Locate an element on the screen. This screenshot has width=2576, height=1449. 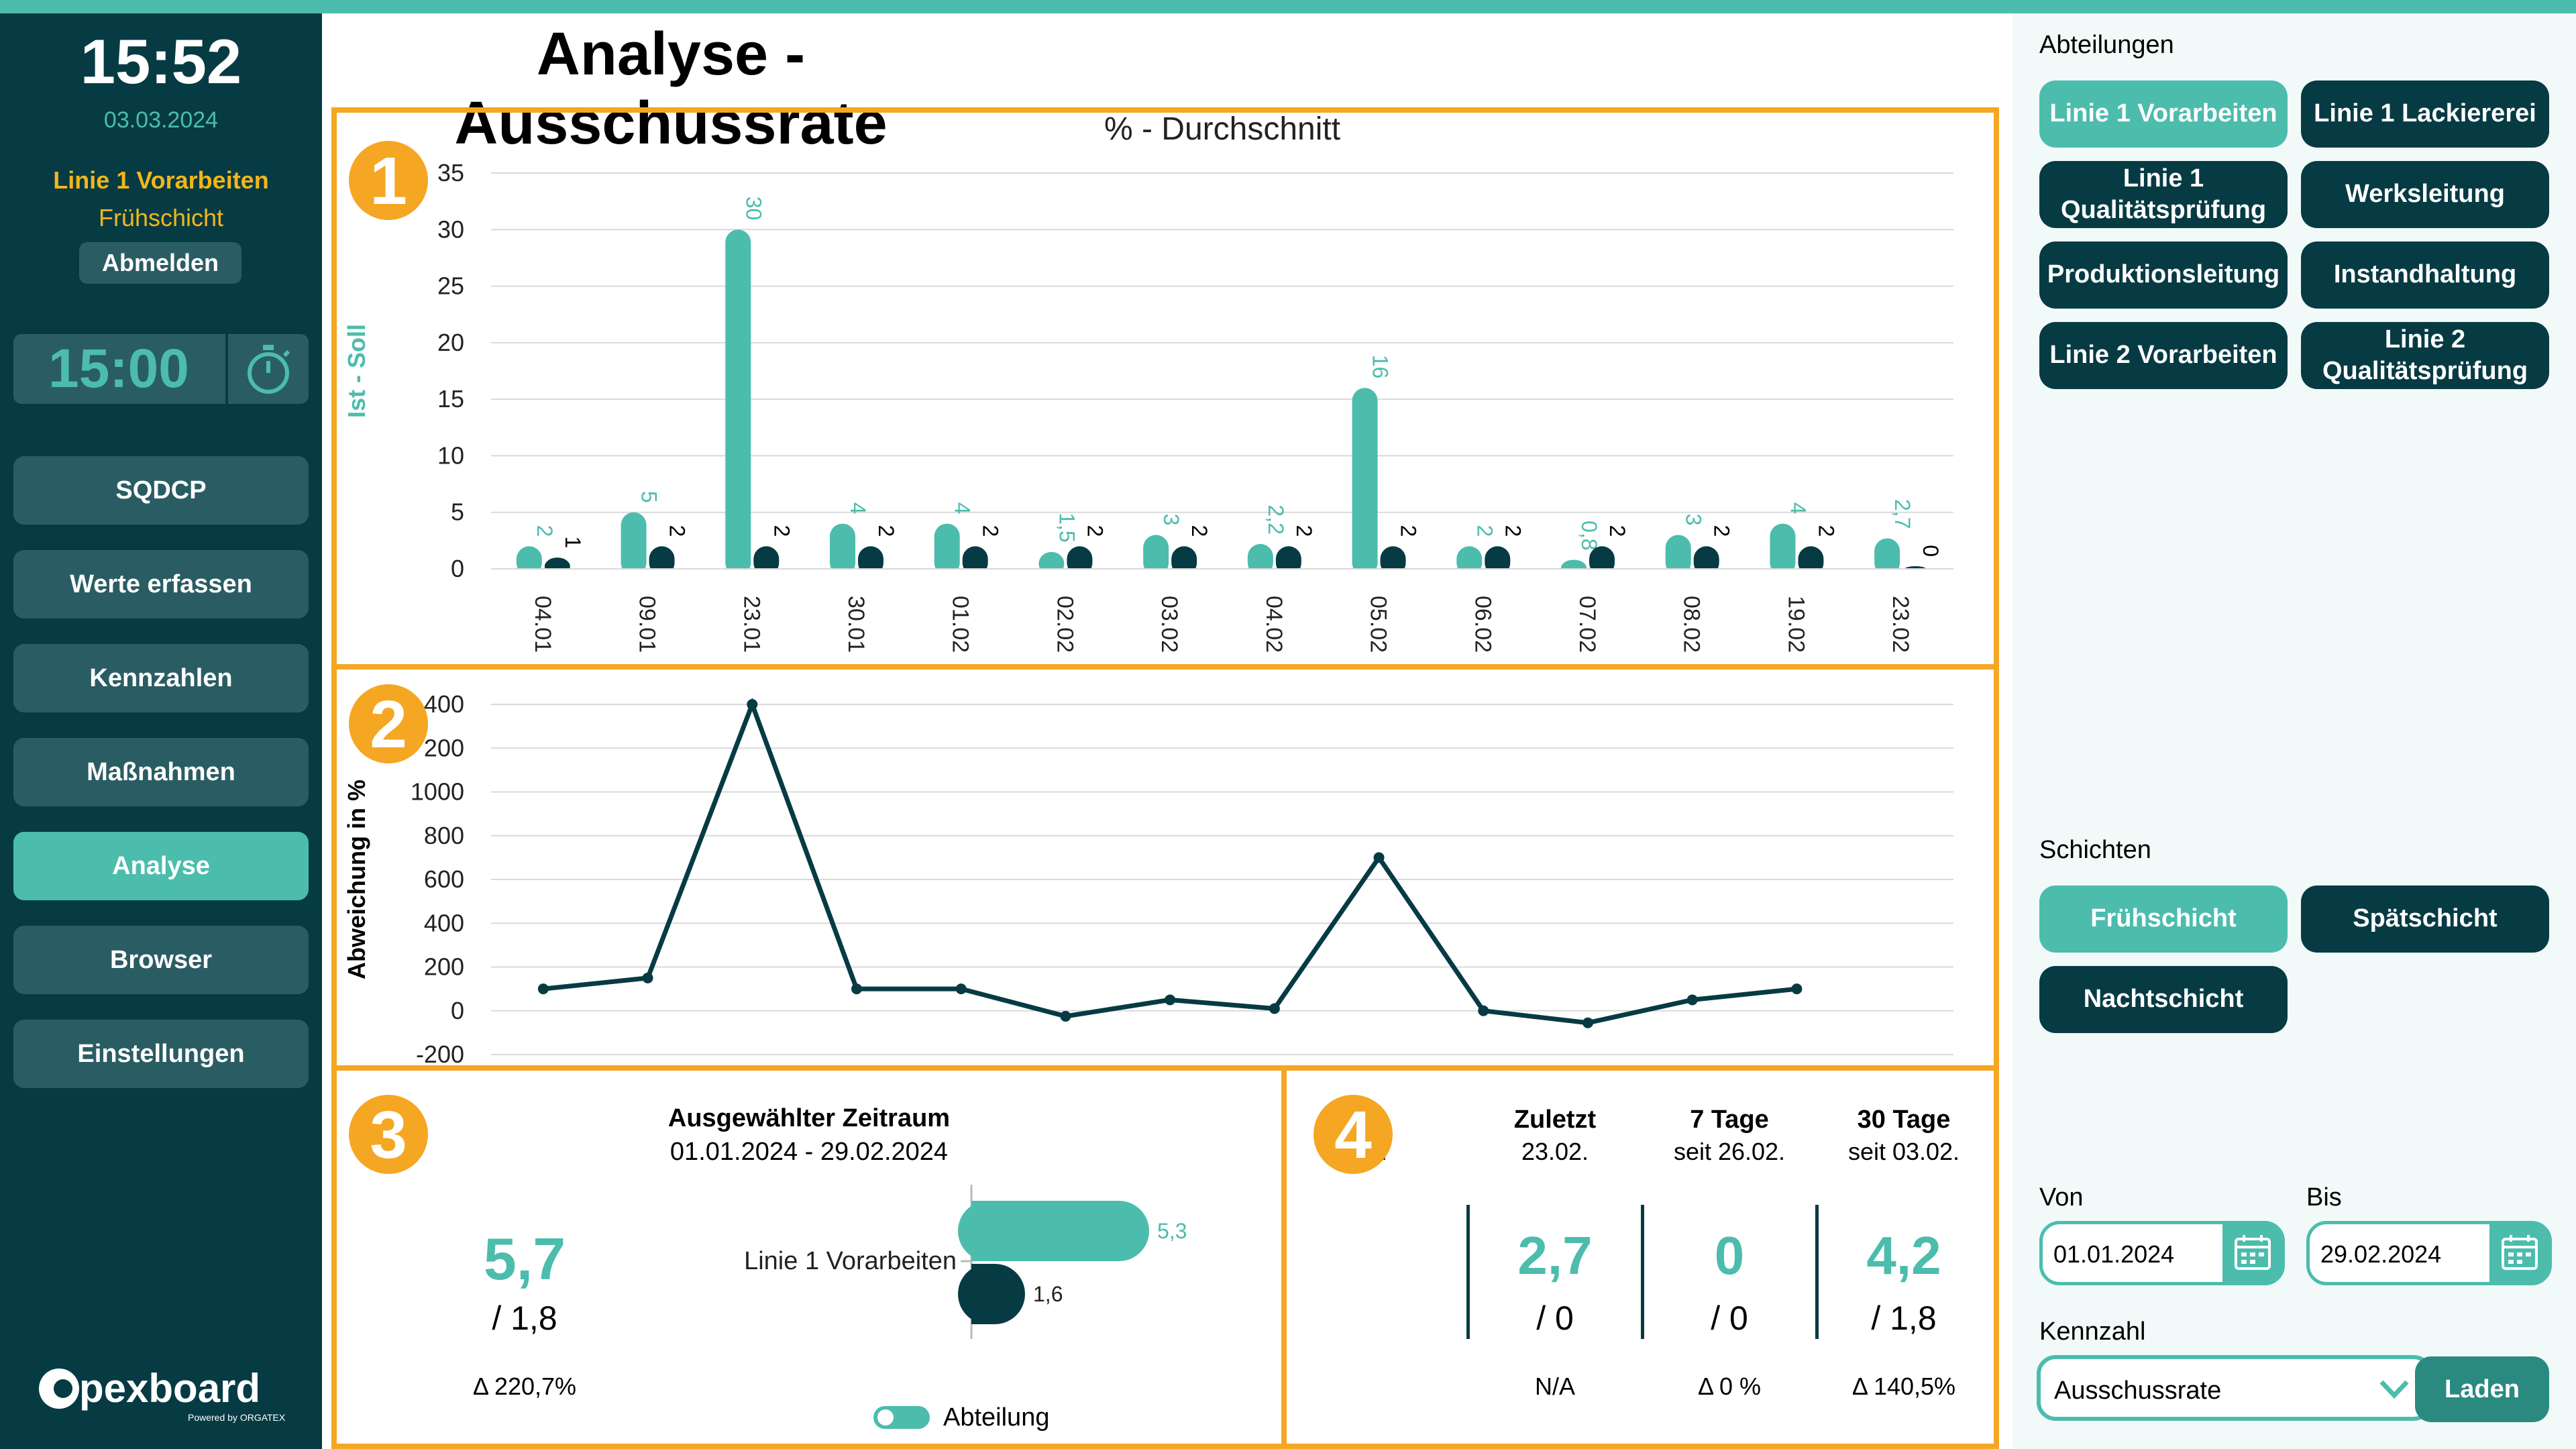
load-button: Laden is located at coordinates (2482, 1389).